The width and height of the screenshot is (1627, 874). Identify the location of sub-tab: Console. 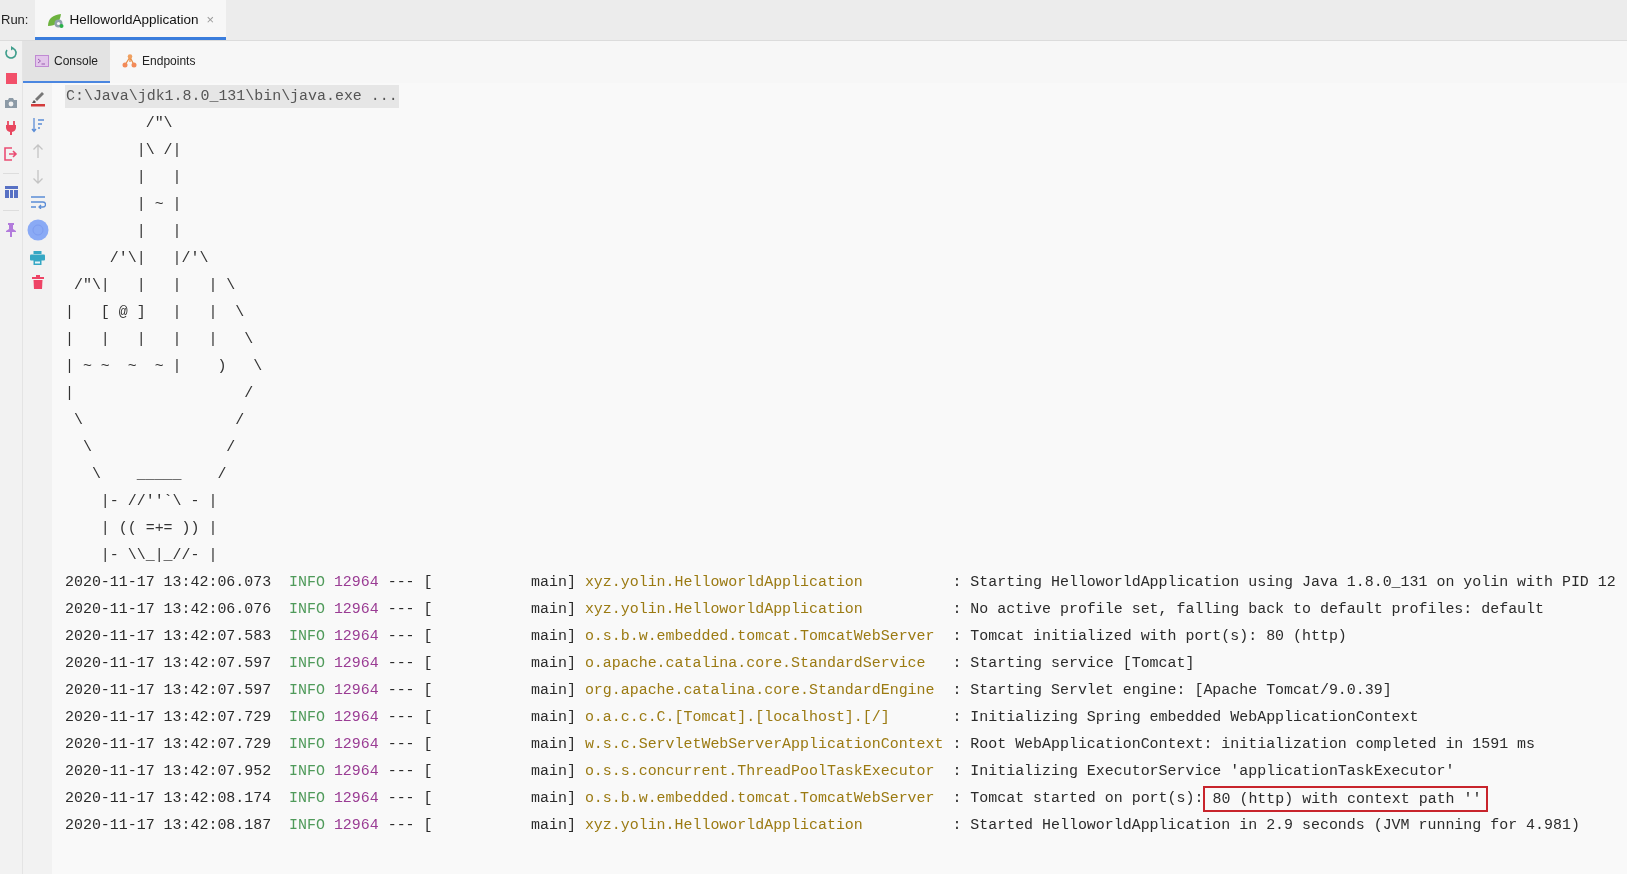
(67, 62).